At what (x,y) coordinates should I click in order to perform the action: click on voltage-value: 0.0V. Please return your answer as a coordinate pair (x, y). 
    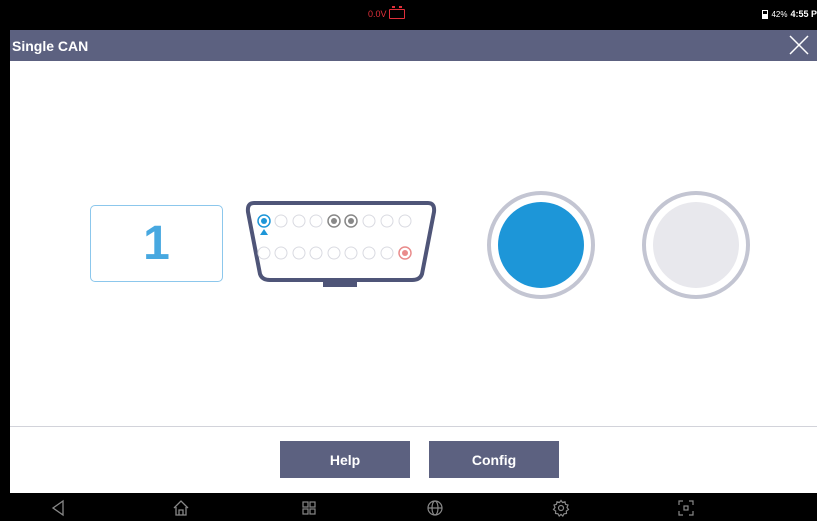
    Looking at the image, I should click on (377, 14).